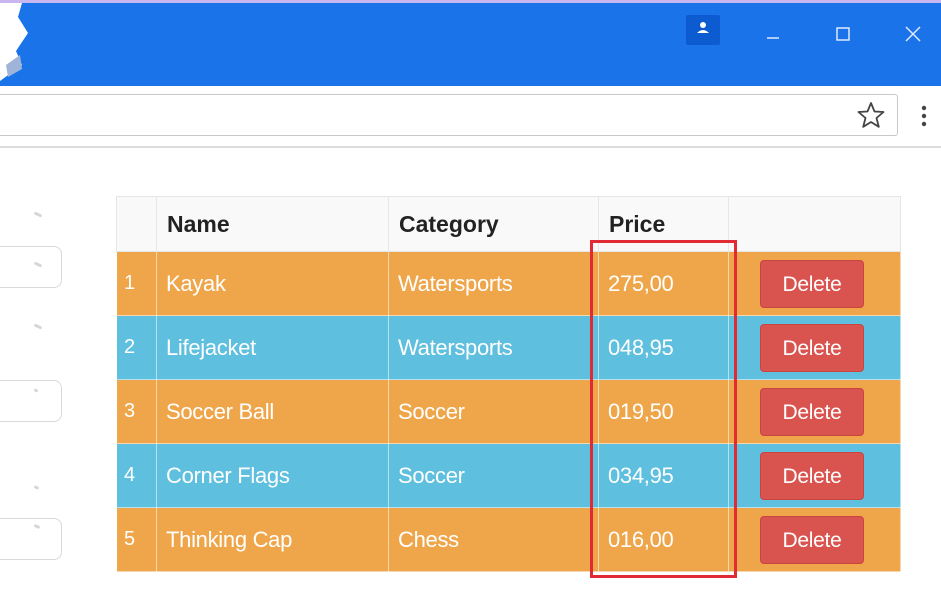  What do you see at coordinates (136, 411) in the screenshot?
I see `row-index: 3` at bounding box center [136, 411].